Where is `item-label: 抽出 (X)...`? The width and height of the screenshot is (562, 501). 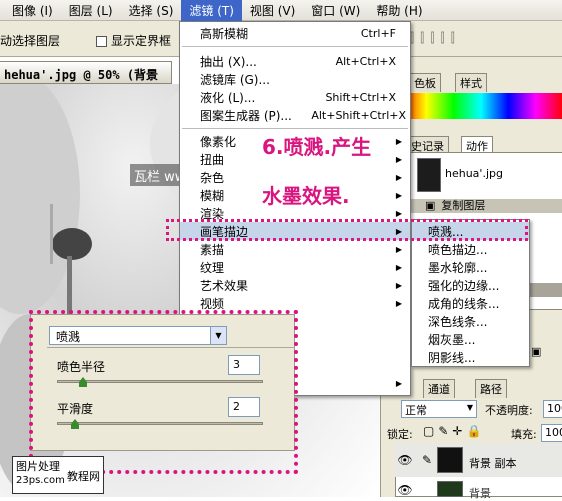 item-label: 抽出 (X)... is located at coordinates (228, 61).